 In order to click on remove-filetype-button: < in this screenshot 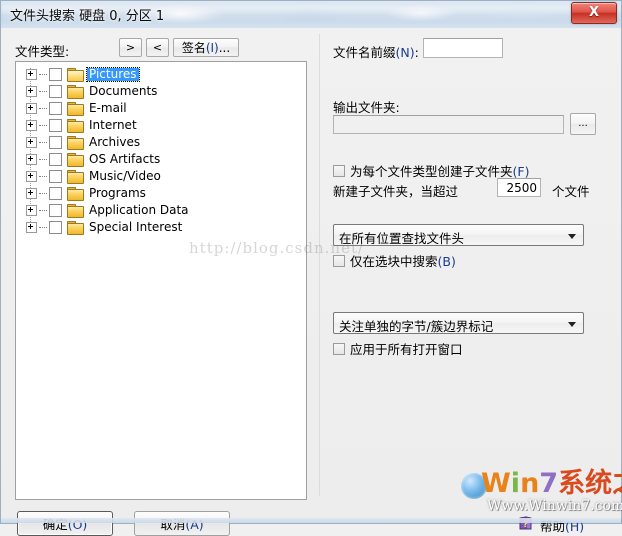, I will do `click(157, 47)`.